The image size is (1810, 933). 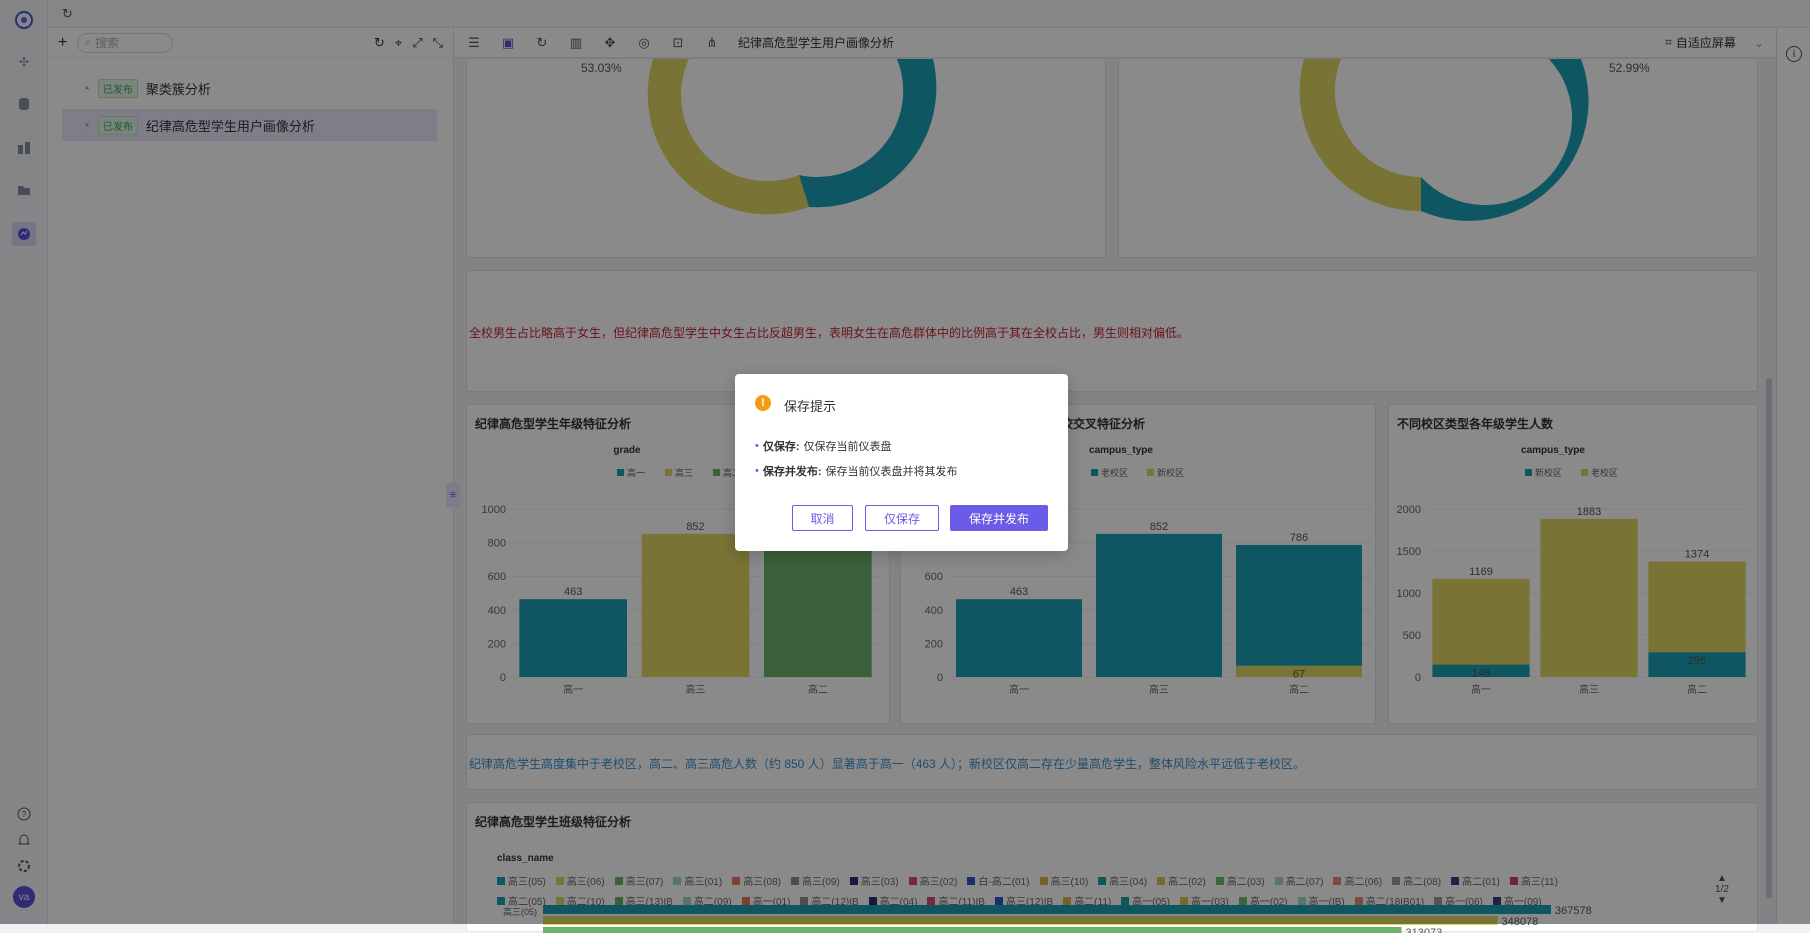 What do you see at coordinates (902, 518) in the screenshot?
I see `save-only-button: 仅保存` at bounding box center [902, 518].